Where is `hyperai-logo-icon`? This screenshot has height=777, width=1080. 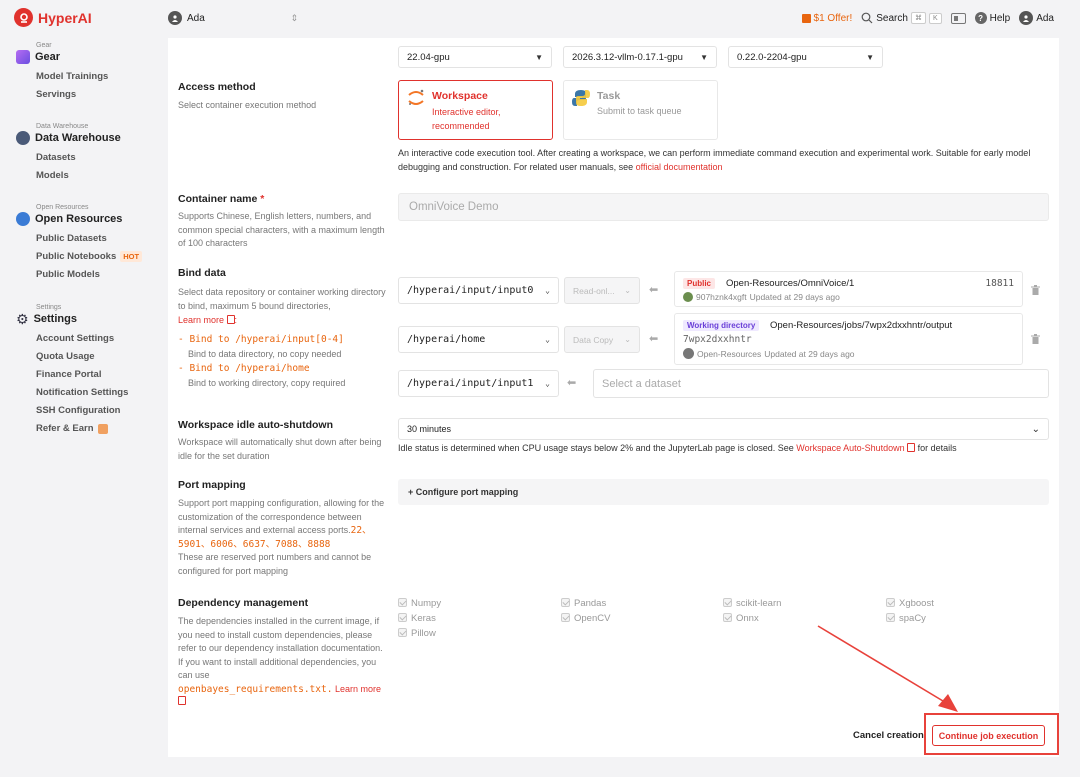 hyperai-logo-icon is located at coordinates (23, 17).